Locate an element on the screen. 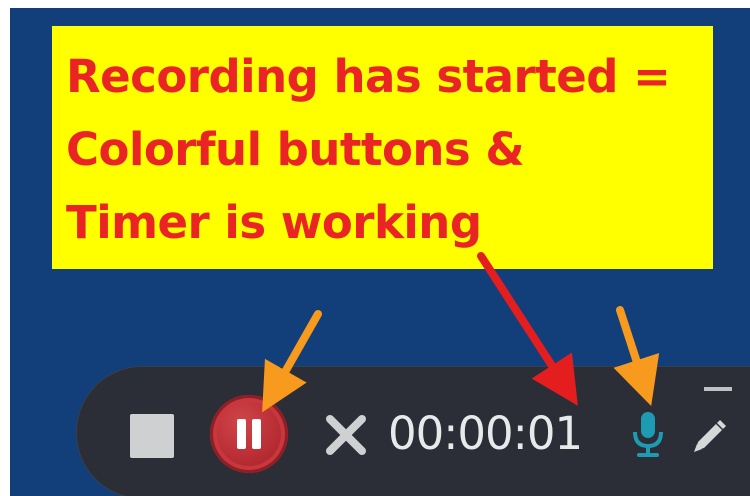  stop-button is located at coordinates (152, 436).